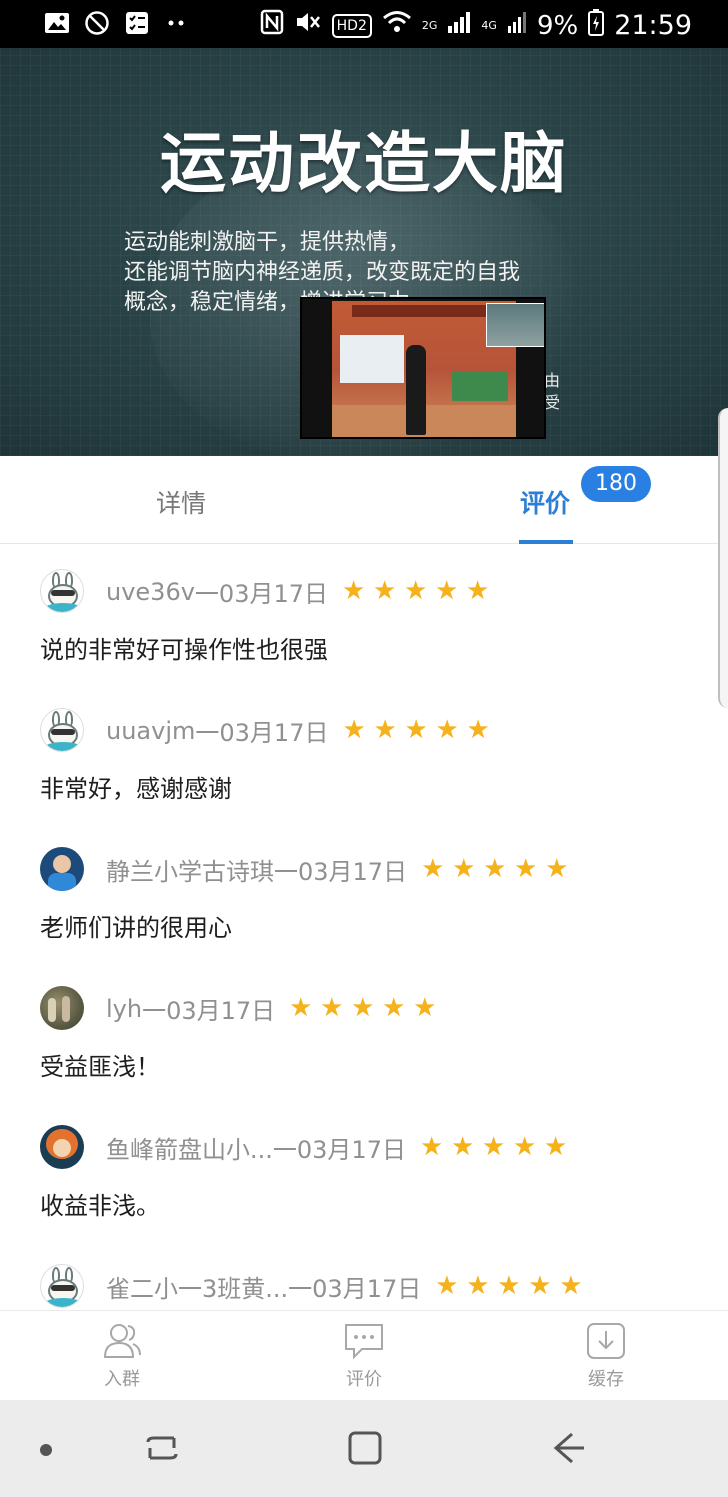  Describe the element at coordinates (322, 272) in the screenshot. I see `banner-subtitle-line: 还能调节脑内神经递质，改变既定的自我` at that location.